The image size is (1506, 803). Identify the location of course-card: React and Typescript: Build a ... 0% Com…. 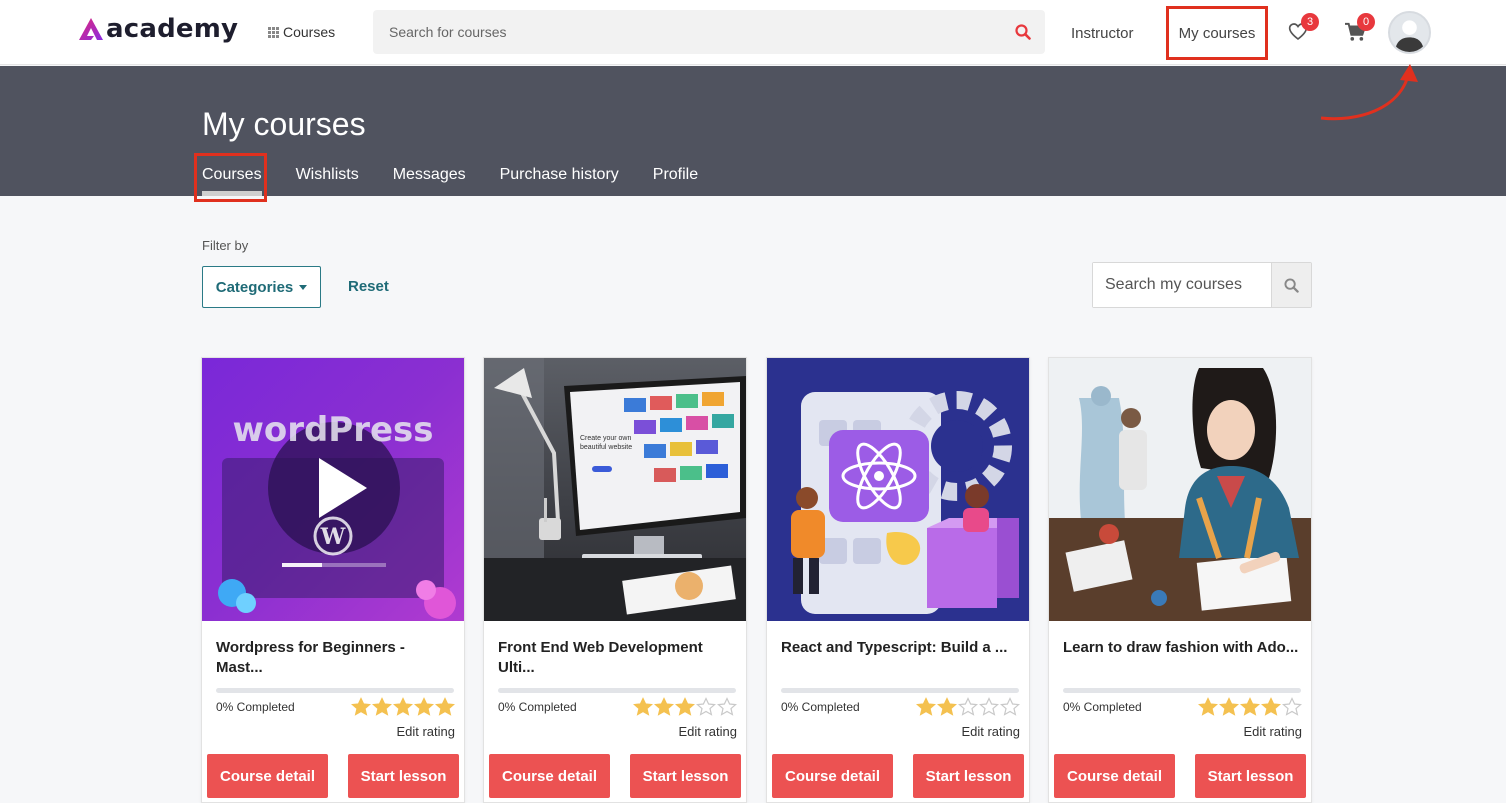
(898, 580).